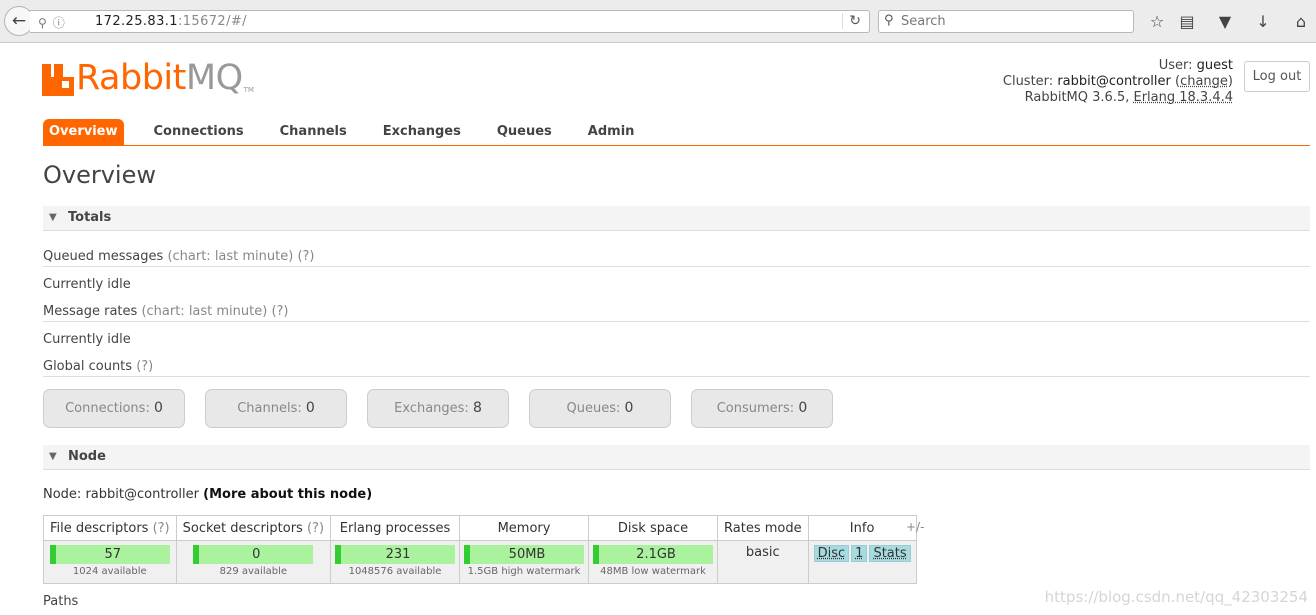 The image size is (1316, 615). I want to click on erlang-processes-header: Erlang processes, so click(395, 528).